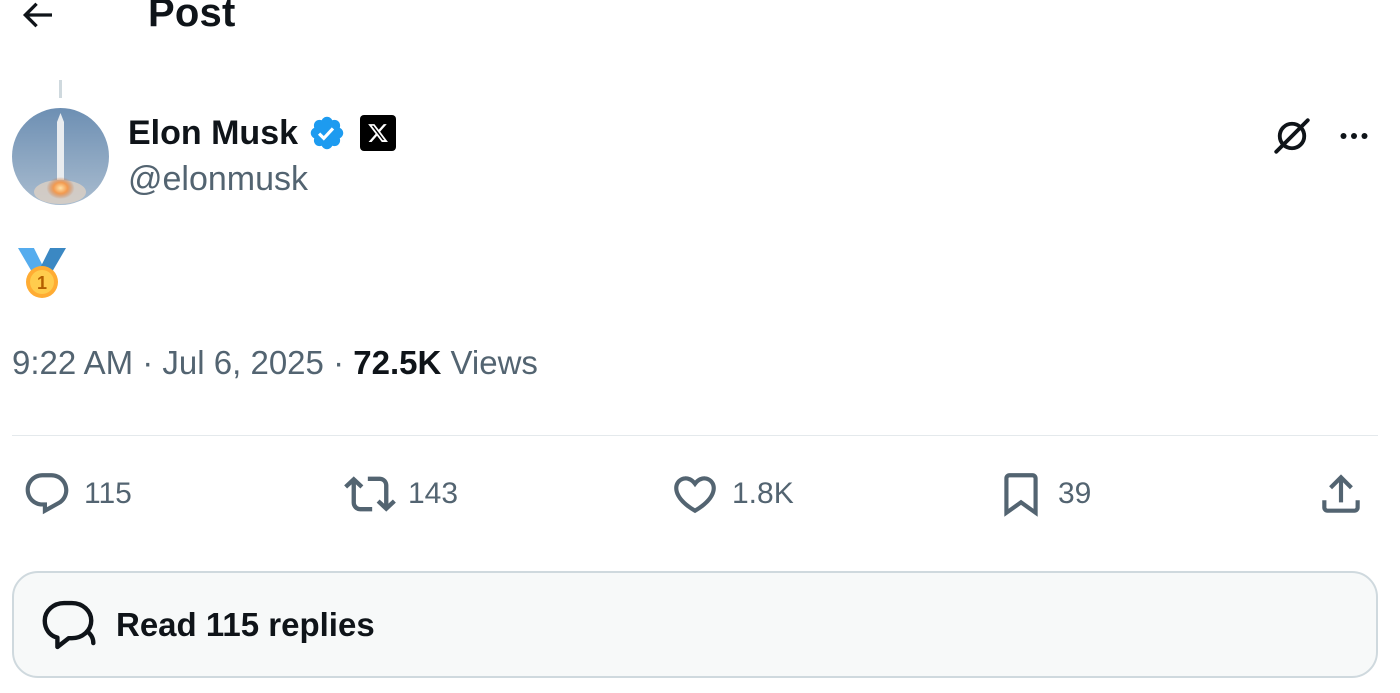  What do you see at coordinates (77, 494) in the screenshot?
I see `reply-button: 115` at bounding box center [77, 494].